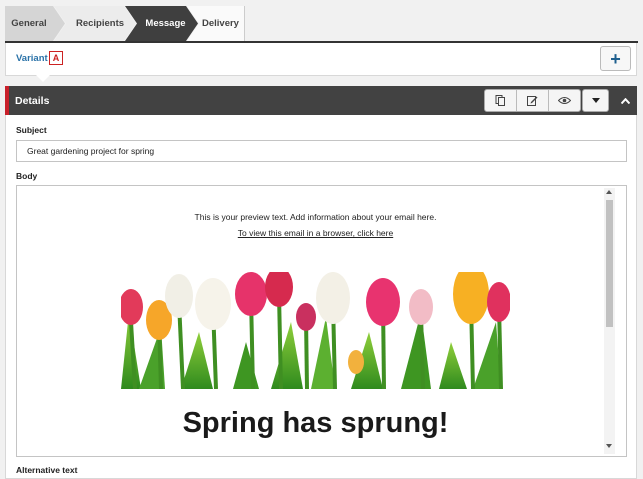  I want to click on step-recipients-label: Recipients, so click(100, 23).